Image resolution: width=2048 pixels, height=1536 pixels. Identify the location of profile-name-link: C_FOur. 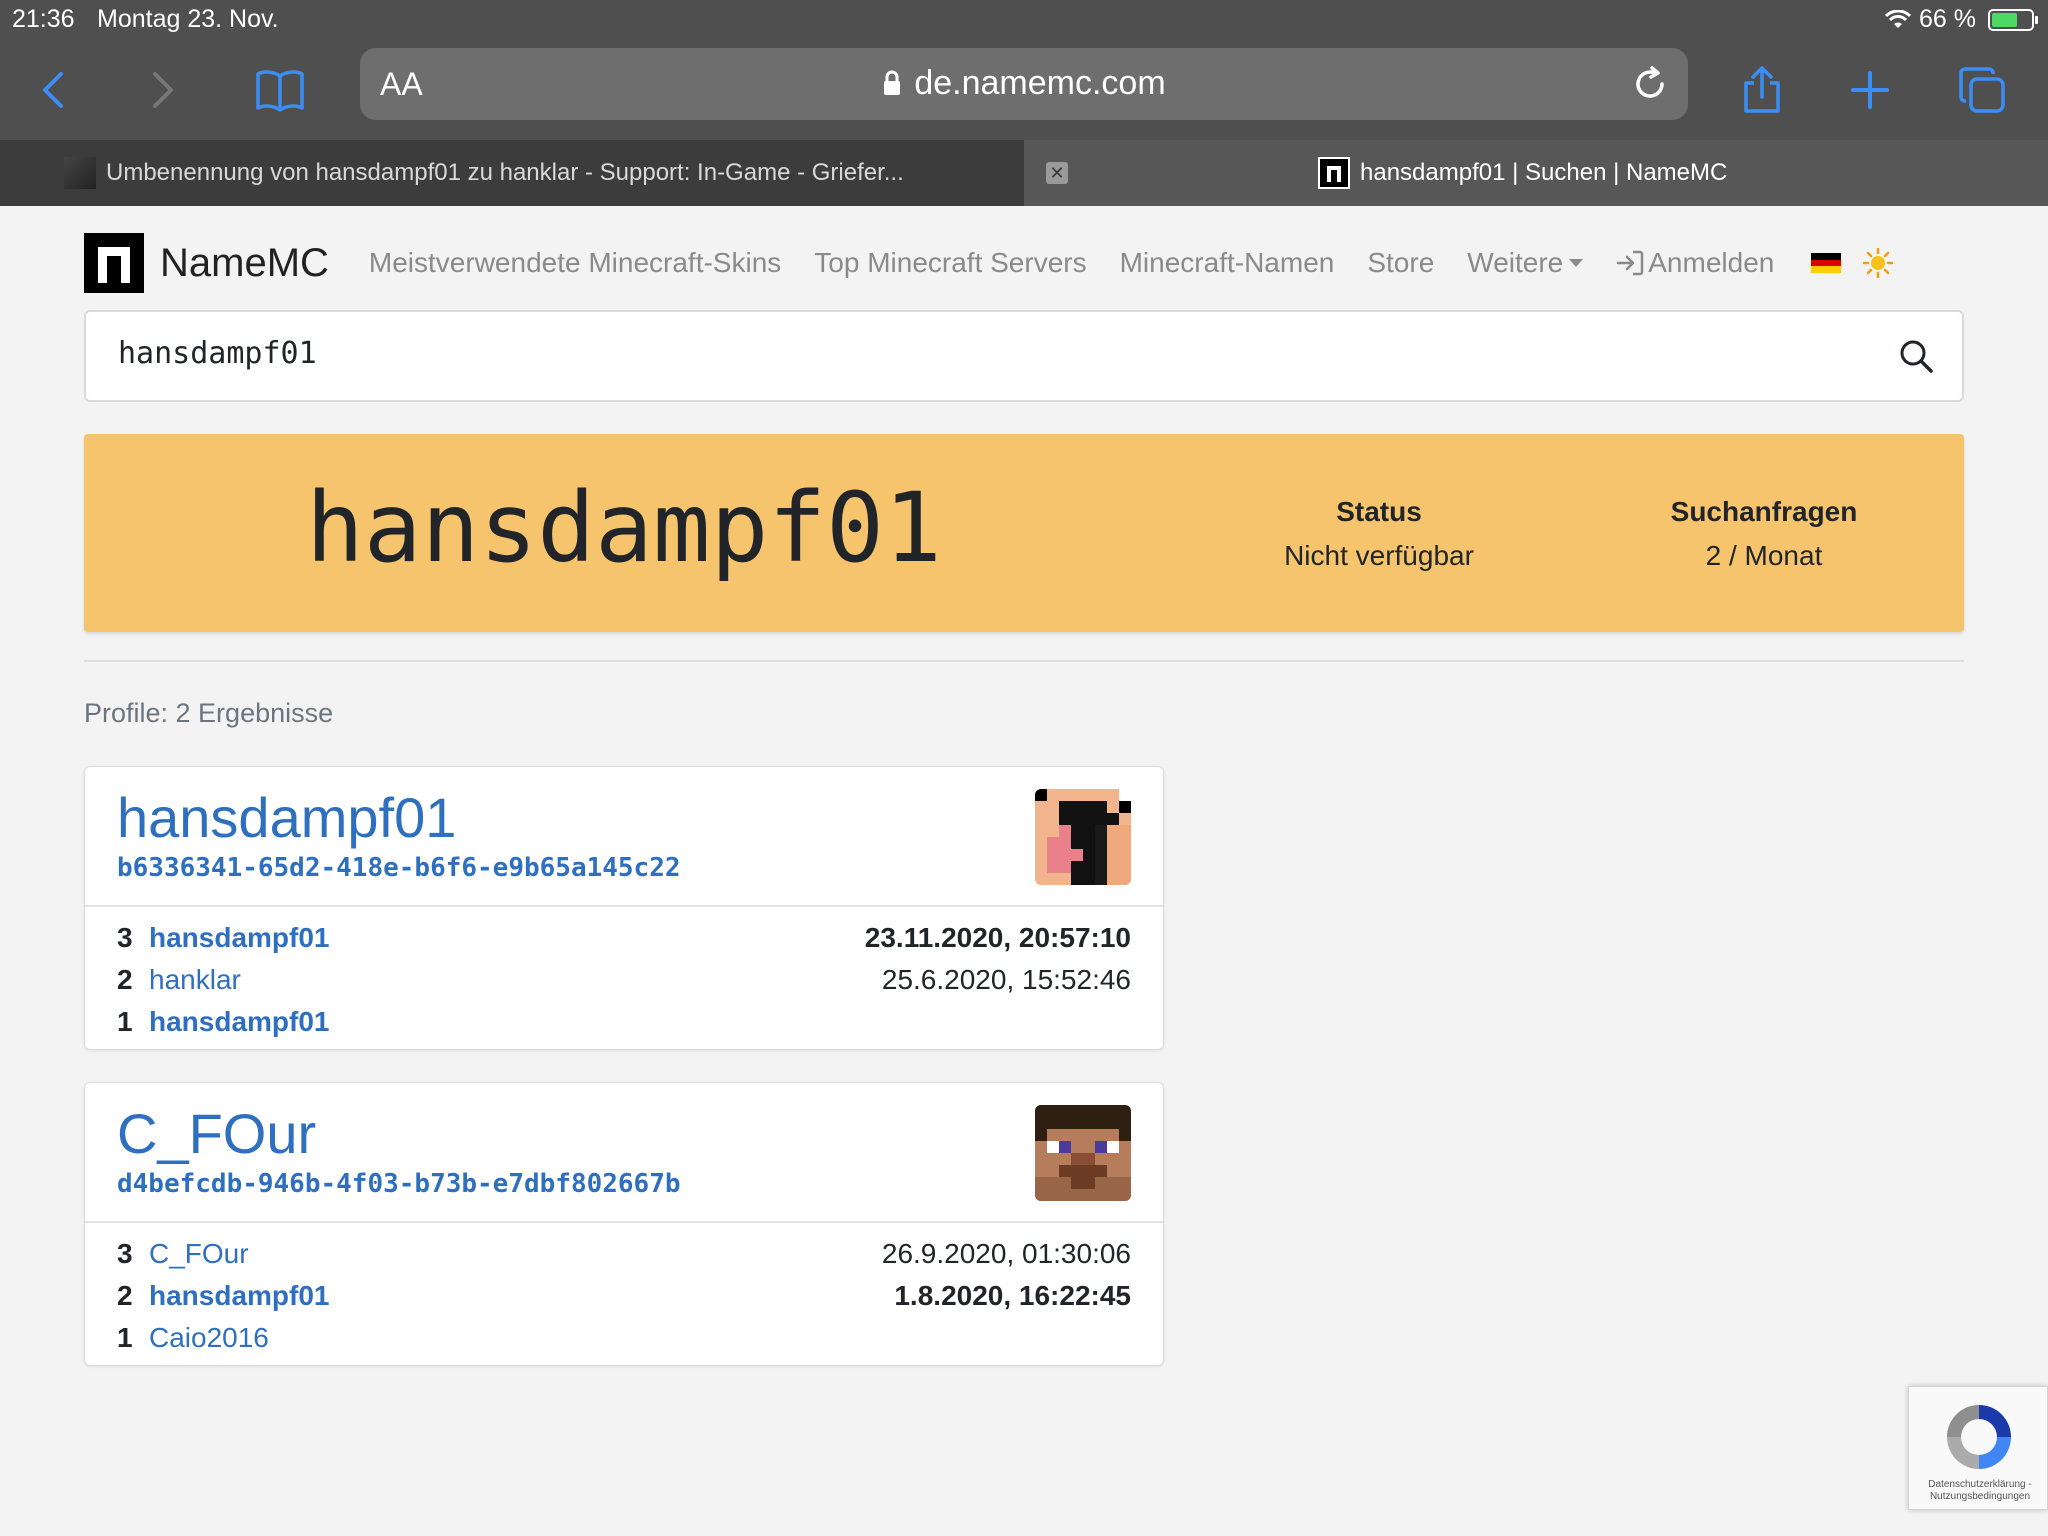
(216, 1133).